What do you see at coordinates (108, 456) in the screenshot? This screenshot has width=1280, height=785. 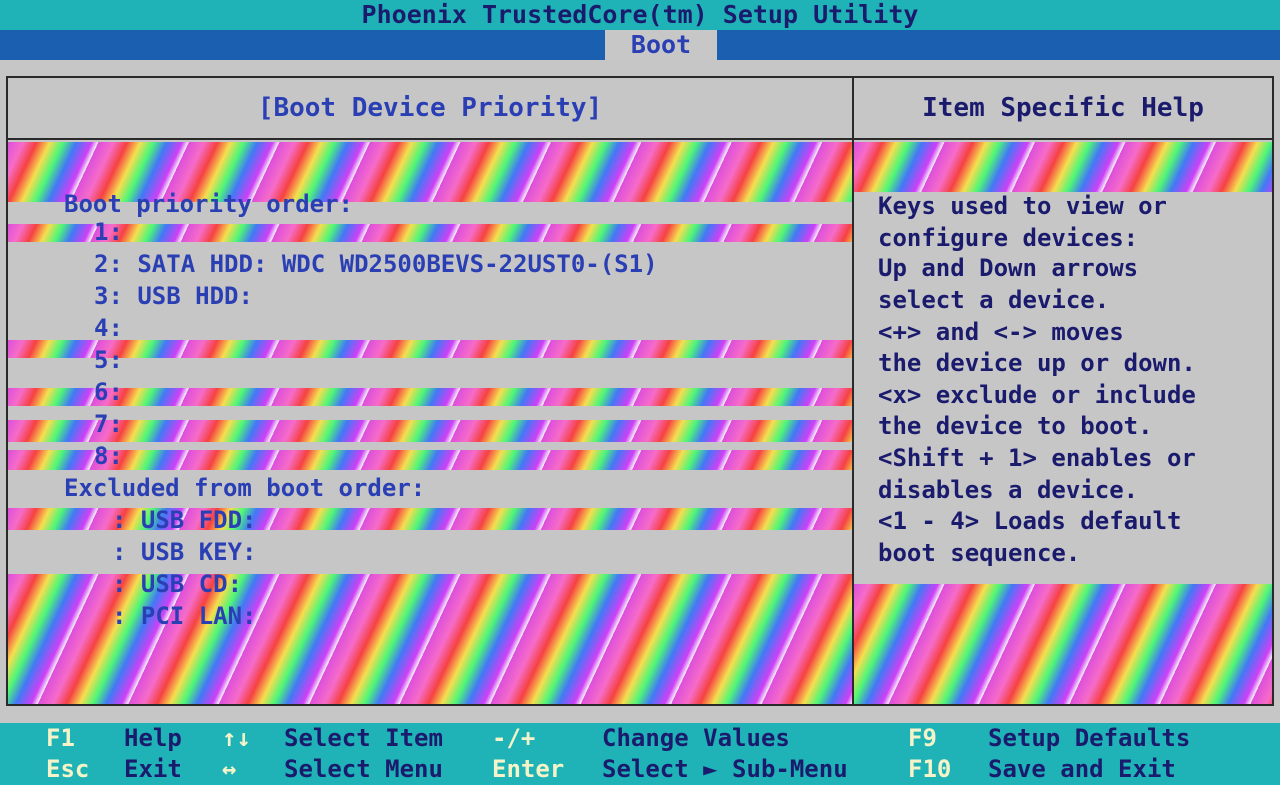 I see `boot-item: 8:` at bounding box center [108, 456].